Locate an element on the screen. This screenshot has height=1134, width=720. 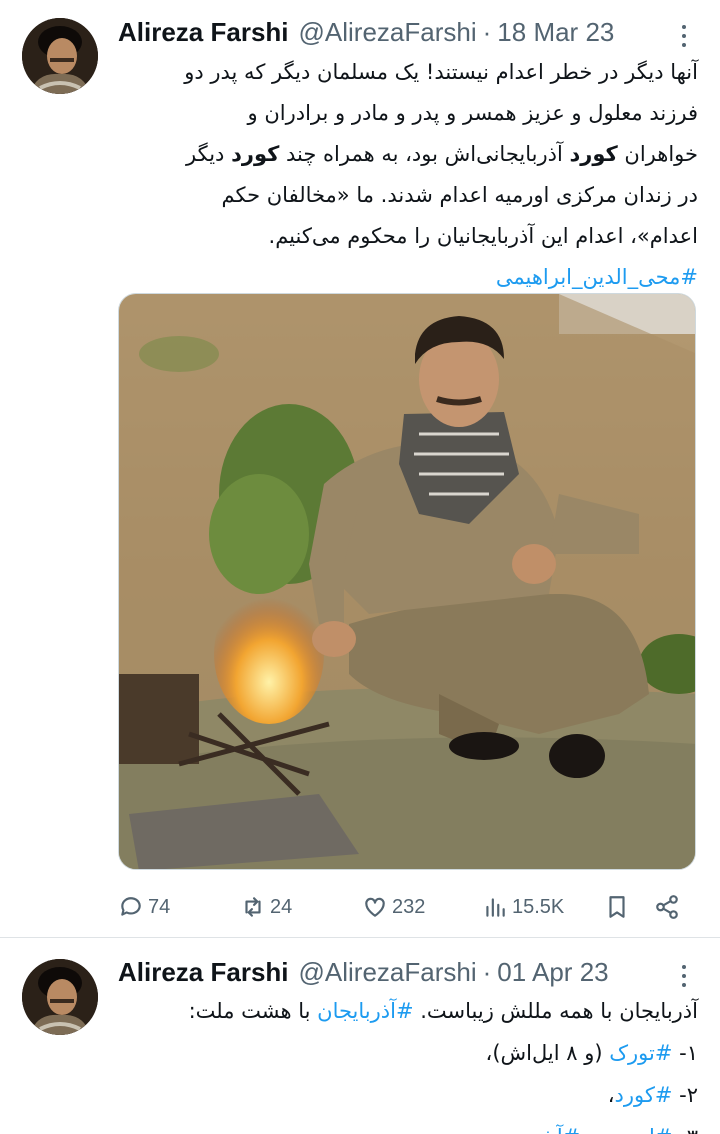
views-button: 15.5K is located at coordinates (523, 907).